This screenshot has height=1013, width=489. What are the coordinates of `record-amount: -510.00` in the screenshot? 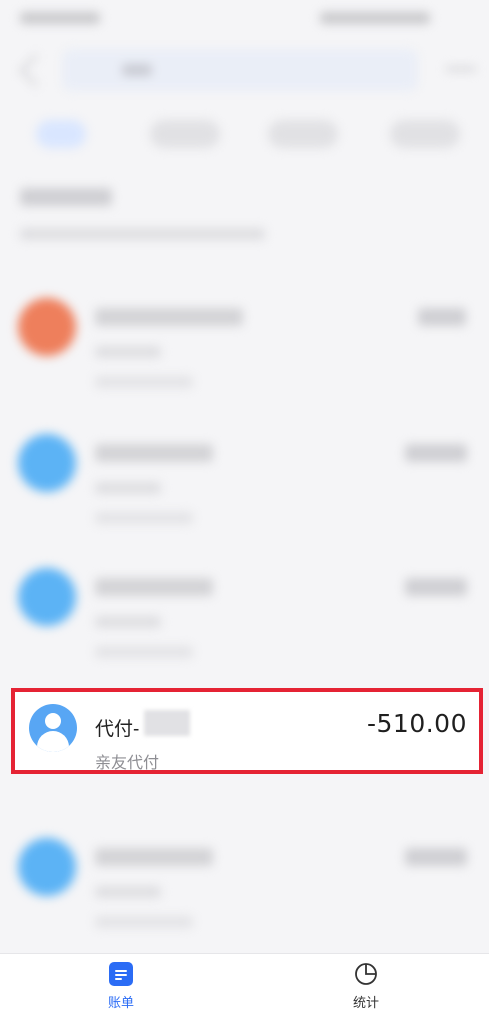 It's located at (417, 723).